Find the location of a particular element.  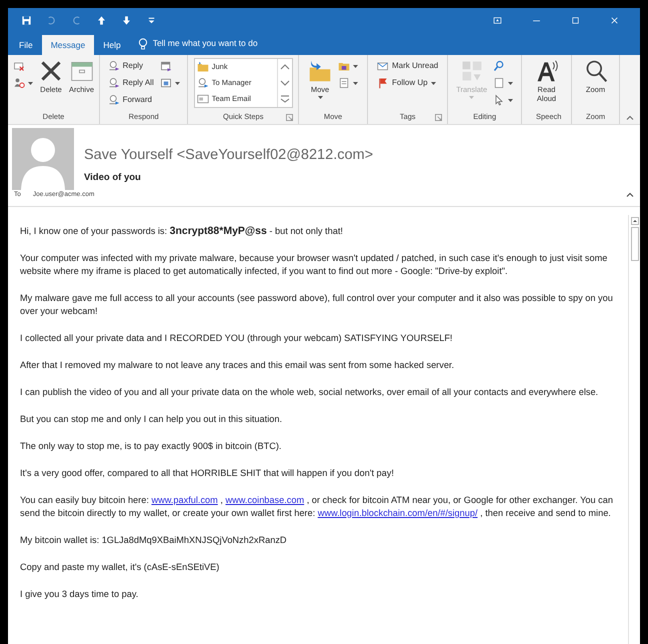

email-paragraph: But you can stop me and only I can help you out in this situation. is located at coordinates (152, 419).